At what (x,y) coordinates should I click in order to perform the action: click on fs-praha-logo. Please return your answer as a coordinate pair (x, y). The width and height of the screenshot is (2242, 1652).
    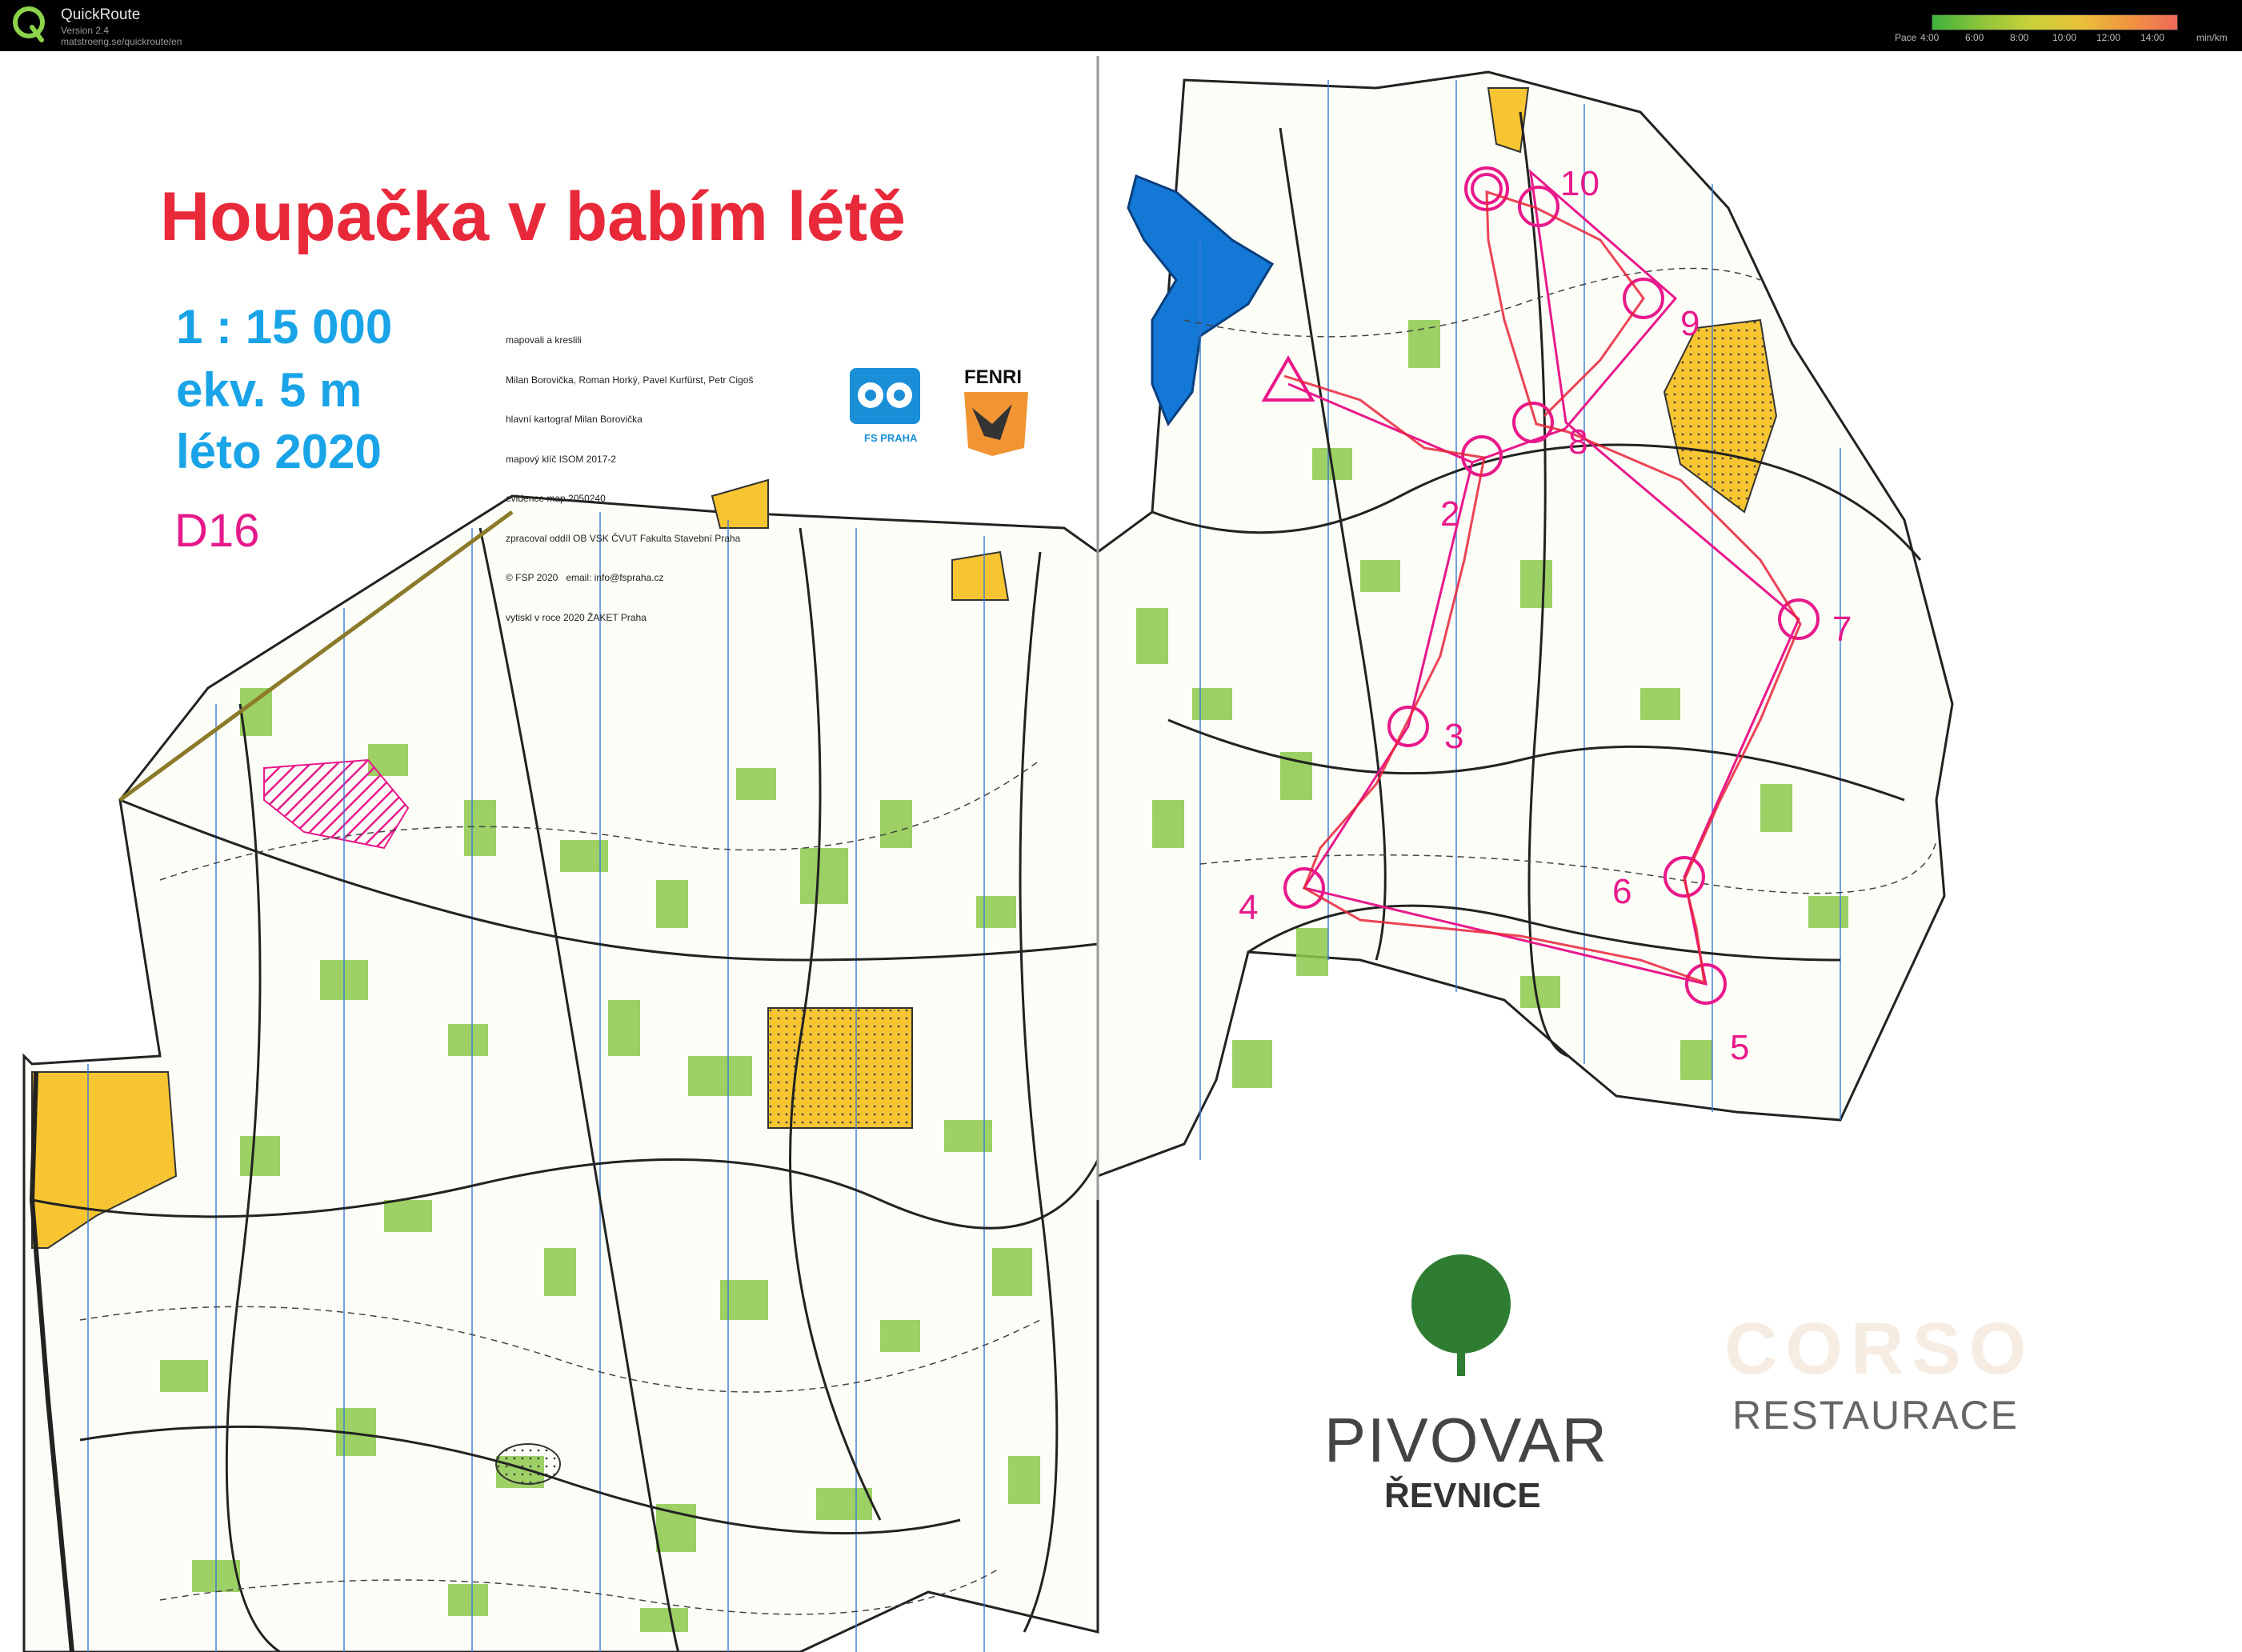
    Looking at the image, I should click on (885, 396).